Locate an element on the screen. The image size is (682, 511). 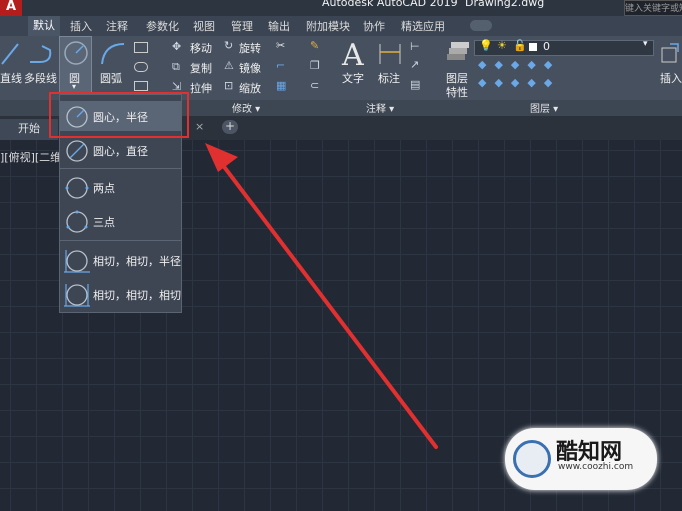
watermark-logo is located at coordinates (532, 459).